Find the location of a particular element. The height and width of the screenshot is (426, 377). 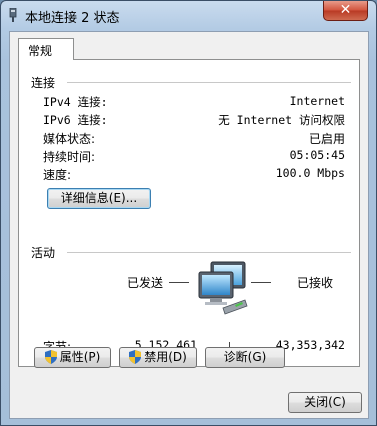

network-adapter-icon is located at coordinates (13, 15).